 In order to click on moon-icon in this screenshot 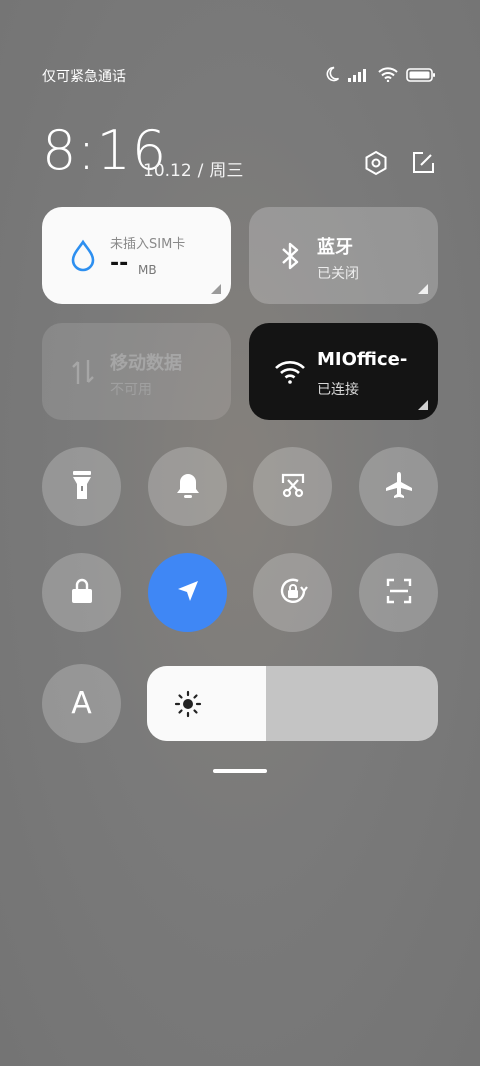, I will do `click(332, 76)`.